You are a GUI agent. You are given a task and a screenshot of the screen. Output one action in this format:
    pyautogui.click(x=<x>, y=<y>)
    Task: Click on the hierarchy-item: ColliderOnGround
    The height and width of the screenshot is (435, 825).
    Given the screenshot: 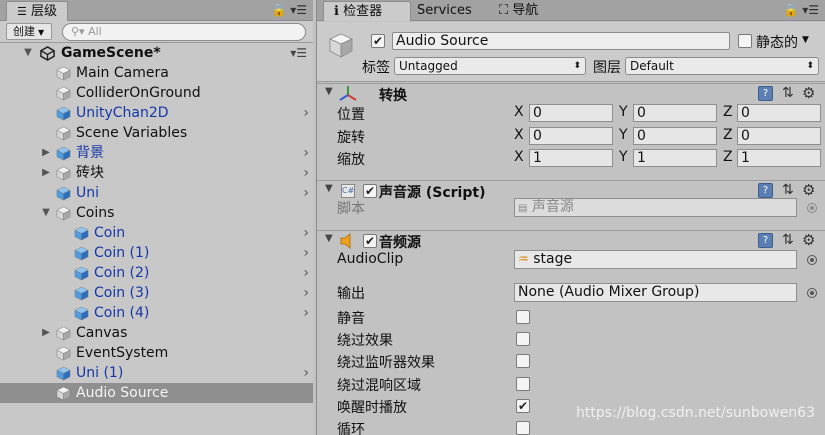 What is the action you would take?
    pyautogui.click(x=156, y=93)
    